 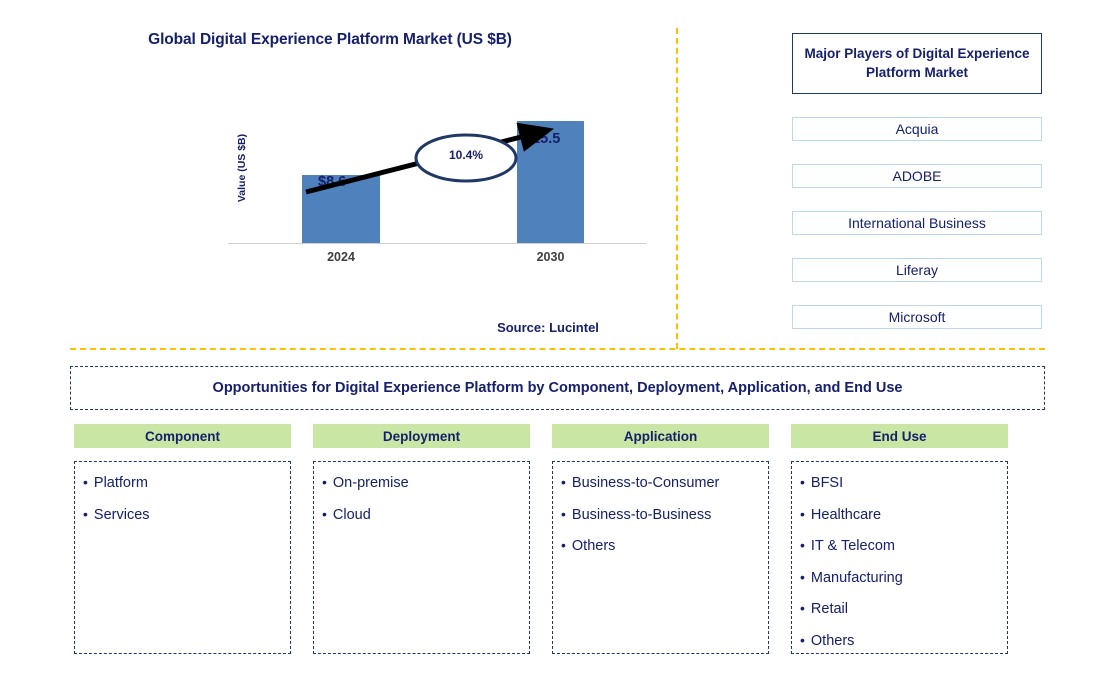 What do you see at coordinates (242, 168) in the screenshot?
I see `y-axis-label: Value (US $B)` at bounding box center [242, 168].